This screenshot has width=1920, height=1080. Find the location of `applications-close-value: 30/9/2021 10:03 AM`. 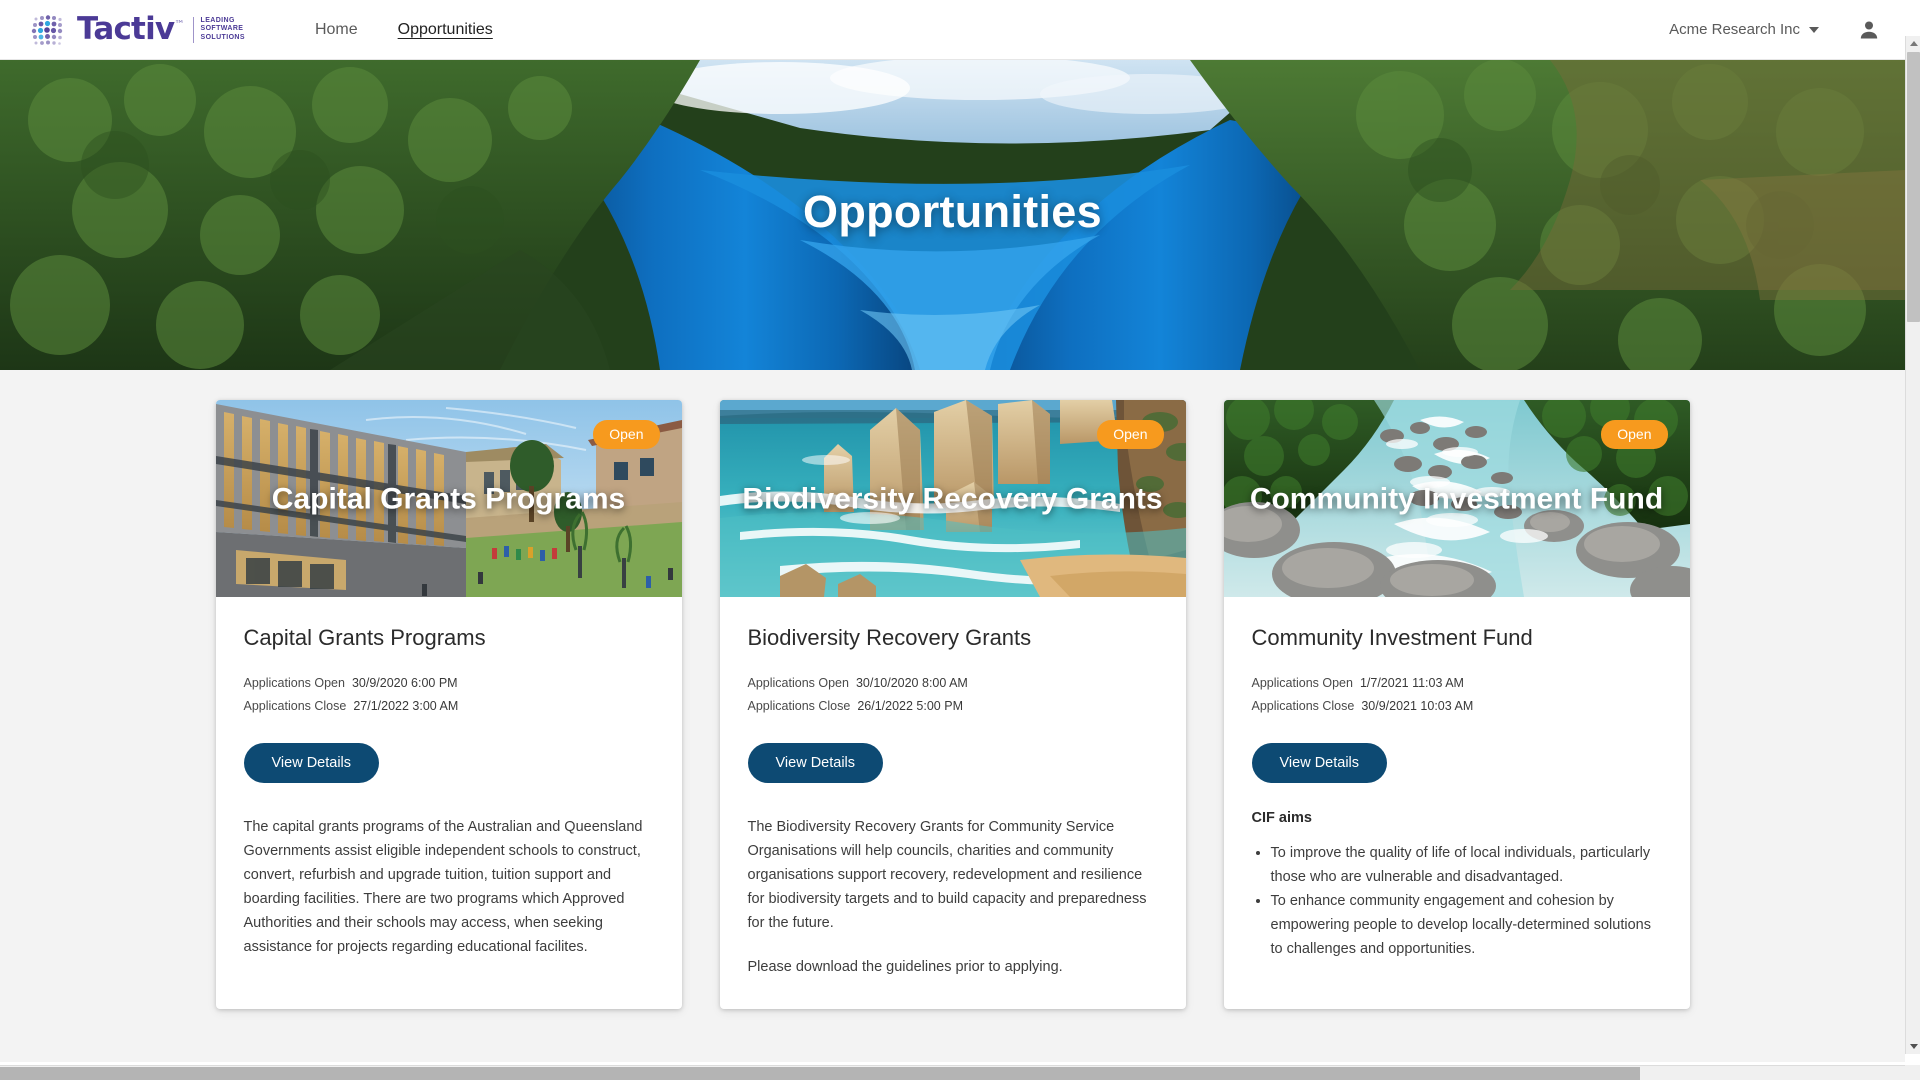

applications-close-value: 30/9/2021 10:03 AM is located at coordinates (1417, 706).